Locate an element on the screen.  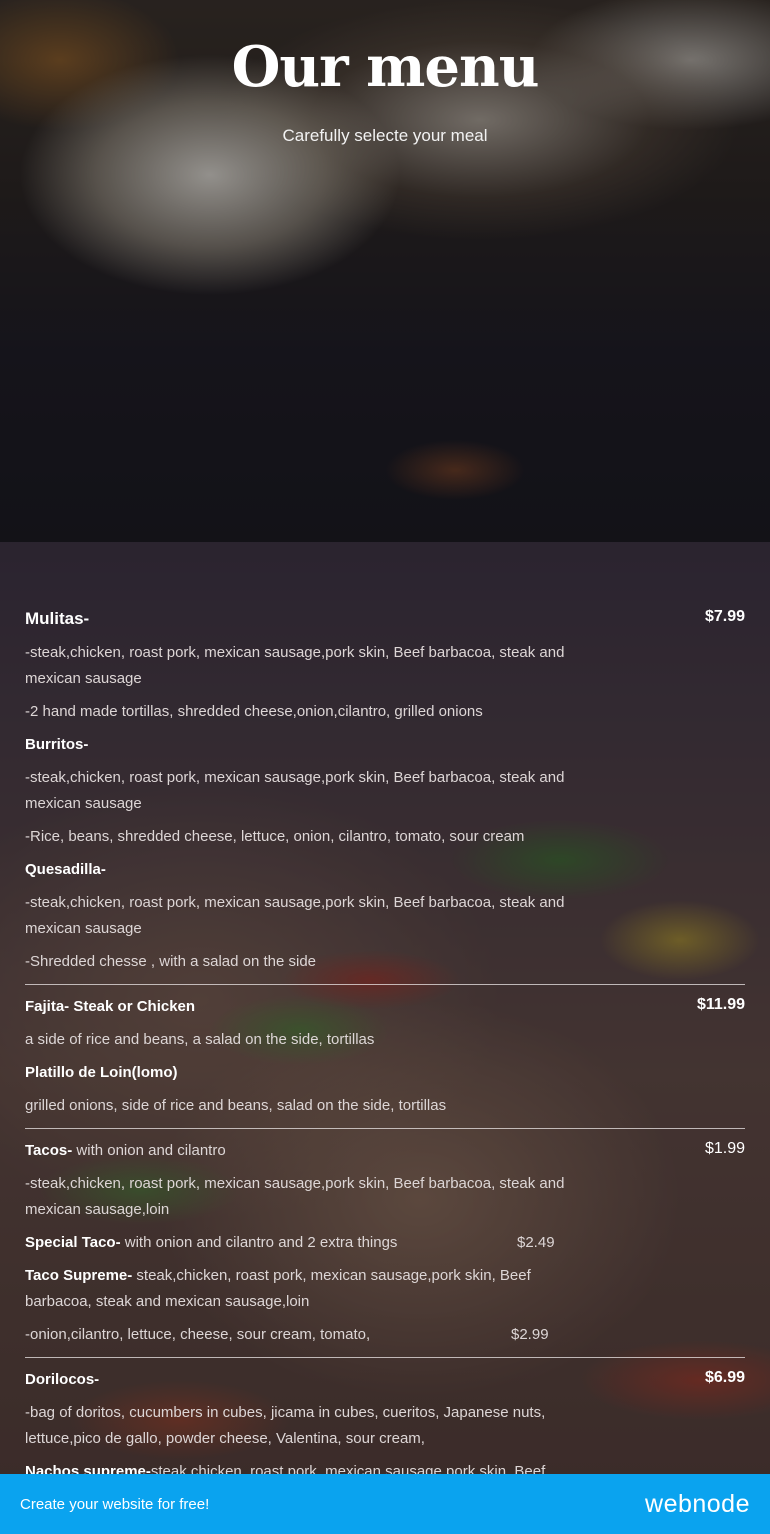
item-price: $7.99 is located at coordinates (724, 616).